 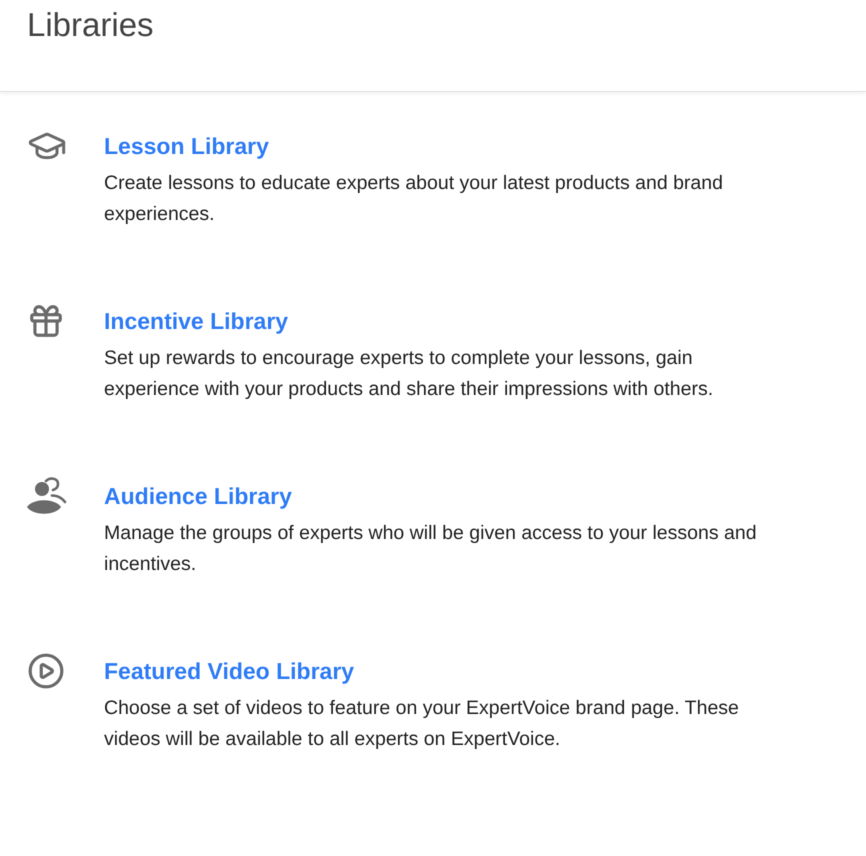 What do you see at coordinates (422, 724) in the screenshot?
I see `library-description: Choose a set of videos to feature on your ExpertVoice brand page. These videos will be available to all experts on ExpertVoice.` at bounding box center [422, 724].